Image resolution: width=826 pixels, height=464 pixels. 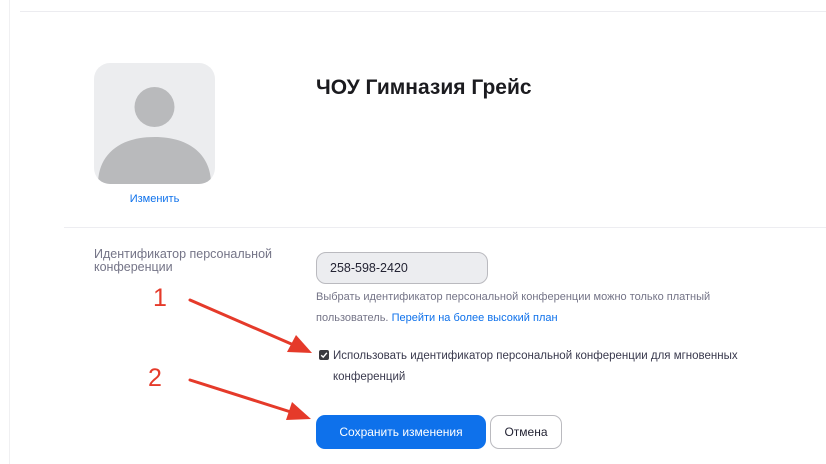 What do you see at coordinates (423, 11) in the screenshot?
I see `top-divider` at bounding box center [423, 11].